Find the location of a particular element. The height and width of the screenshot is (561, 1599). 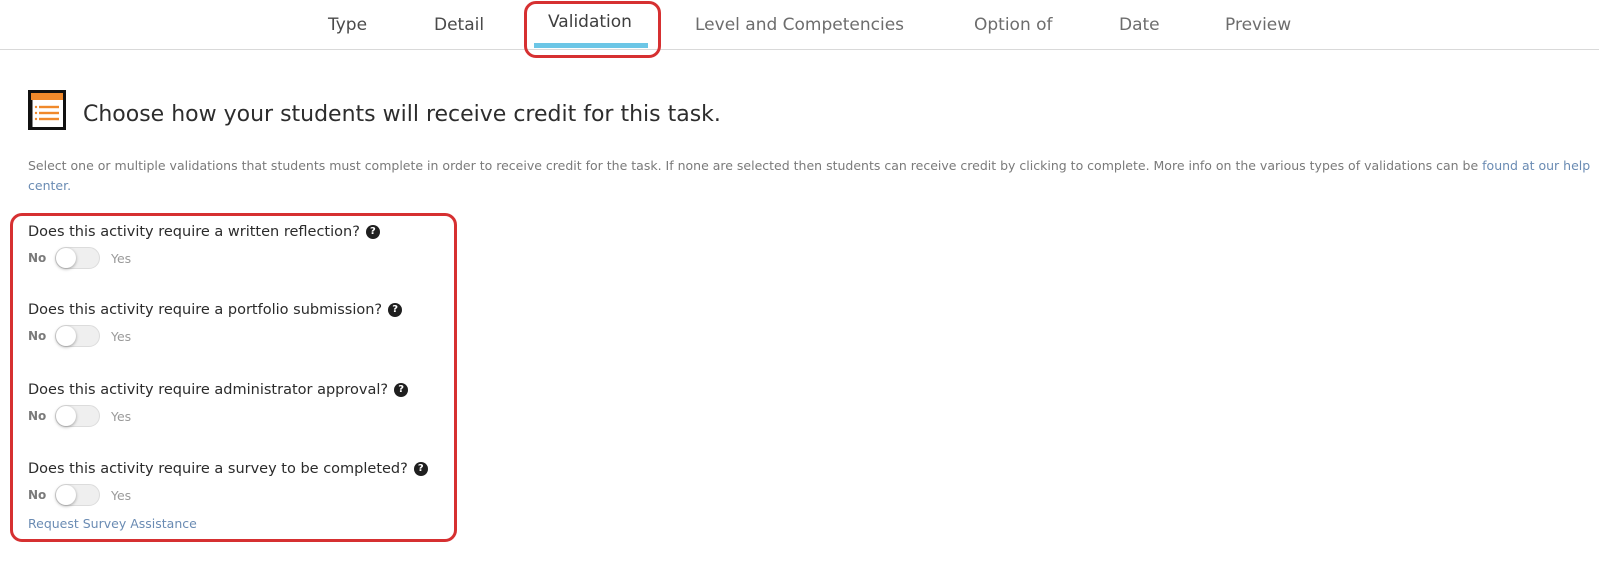

tab-type: Type is located at coordinates (347, 25).